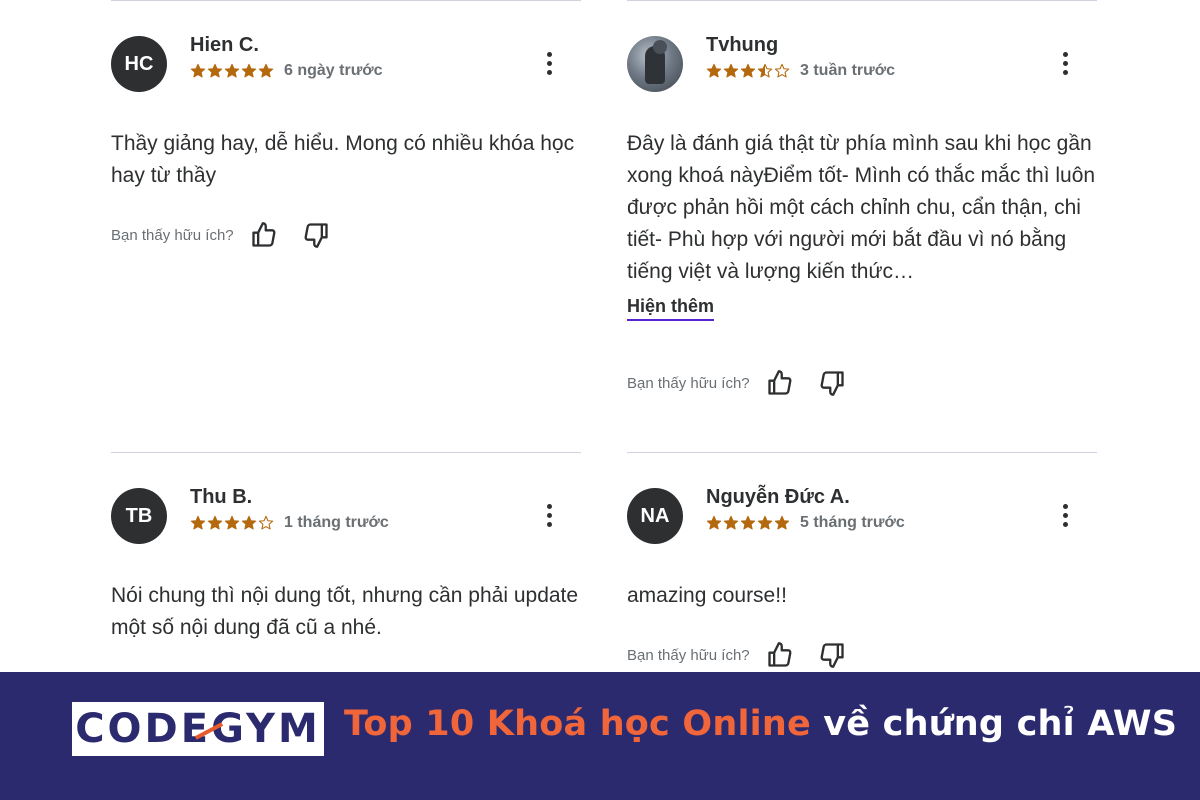 The width and height of the screenshot is (1200, 800). What do you see at coordinates (852, 522) in the screenshot?
I see `review-time: 5 tháng trước` at bounding box center [852, 522].